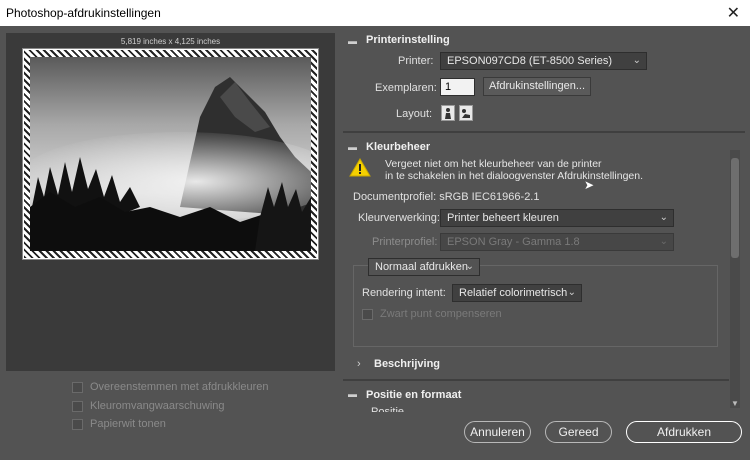 This screenshot has width=750, height=460. I want to click on gamut-warning-checkbox, so click(77, 406).